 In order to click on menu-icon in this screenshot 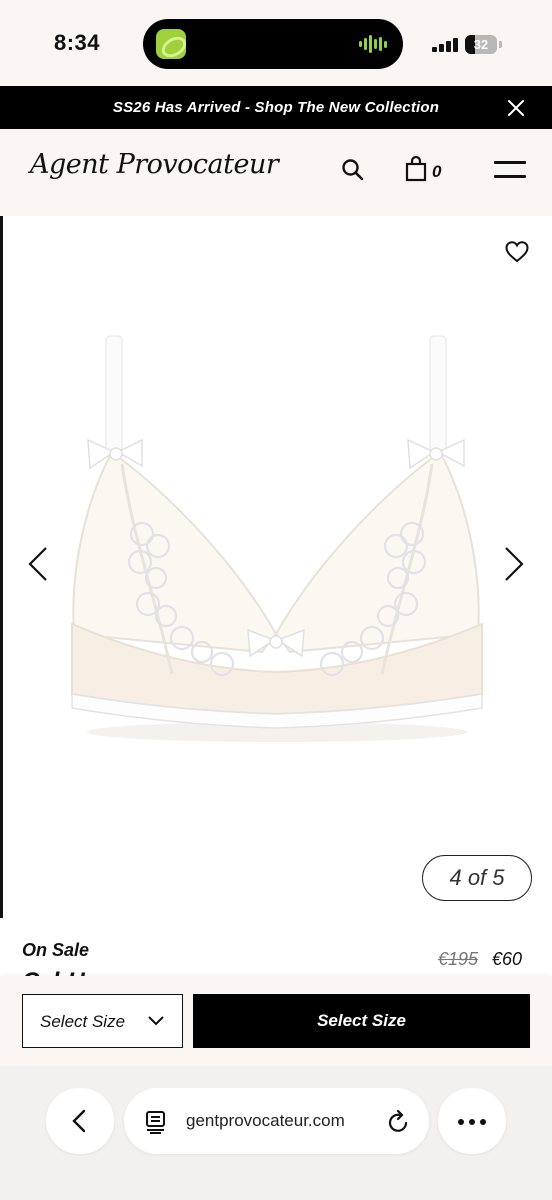, I will do `click(510, 169)`.